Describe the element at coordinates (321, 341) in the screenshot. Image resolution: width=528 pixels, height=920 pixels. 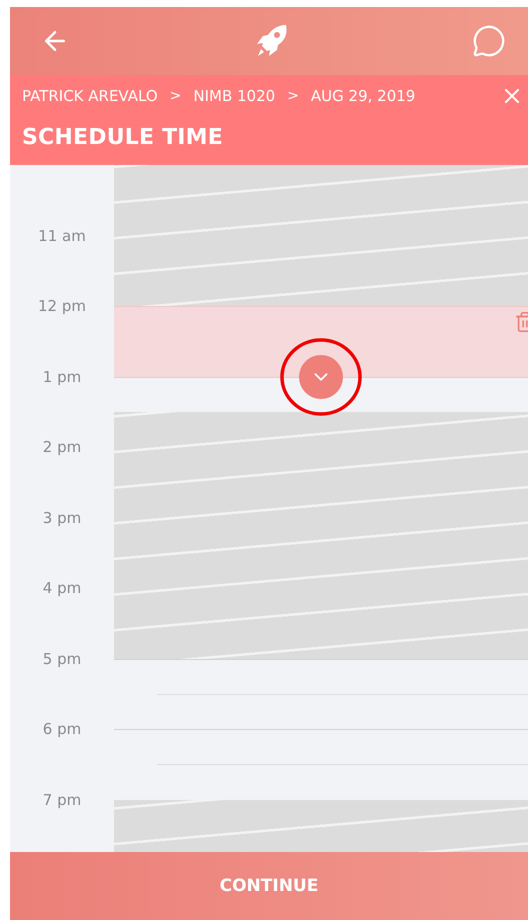
I see `selected-time-block` at that location.